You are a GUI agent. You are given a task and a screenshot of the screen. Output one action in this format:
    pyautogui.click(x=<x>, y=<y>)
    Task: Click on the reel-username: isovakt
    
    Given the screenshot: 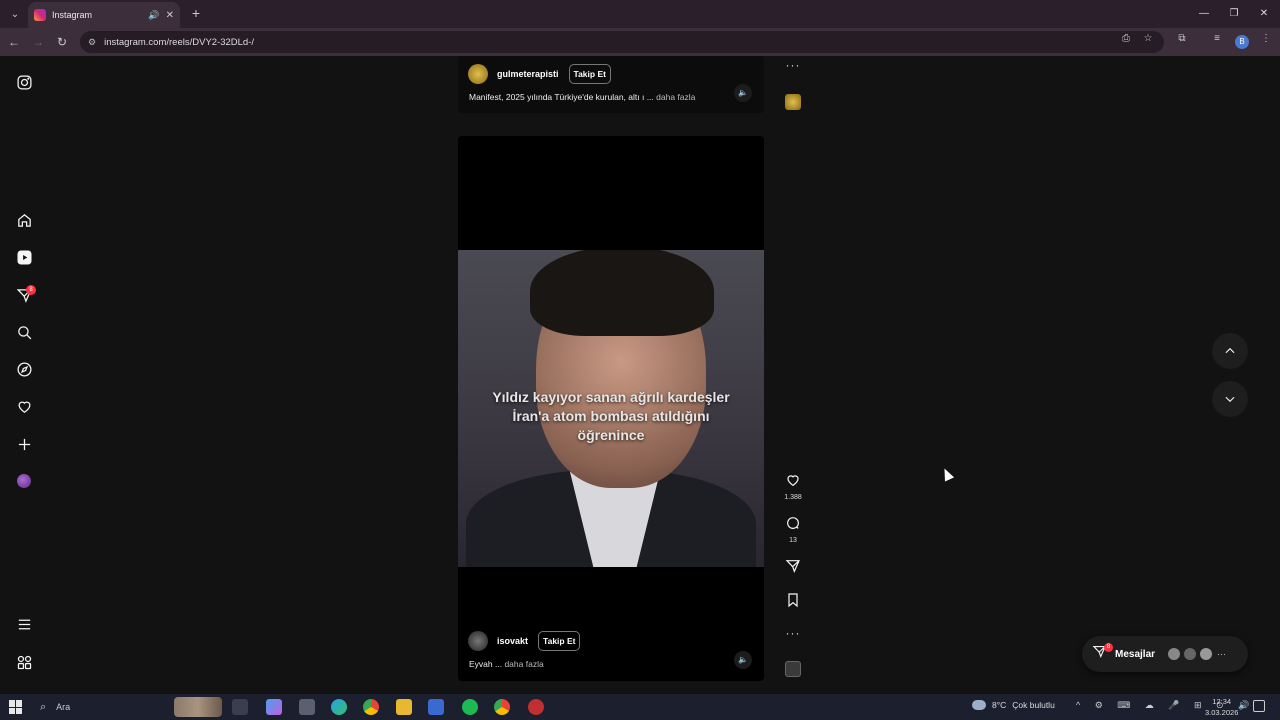 What is the action you would take?
    pyautogui.click(x=512, y=641)
    